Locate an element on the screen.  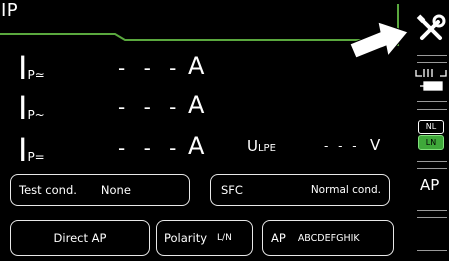
ln-indicator: LN is located at coordinates (431, 142).